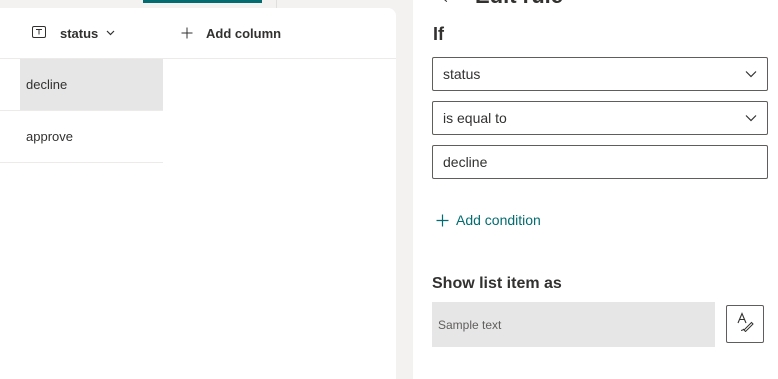  I want to click on column-select: status, so click(600, 74).